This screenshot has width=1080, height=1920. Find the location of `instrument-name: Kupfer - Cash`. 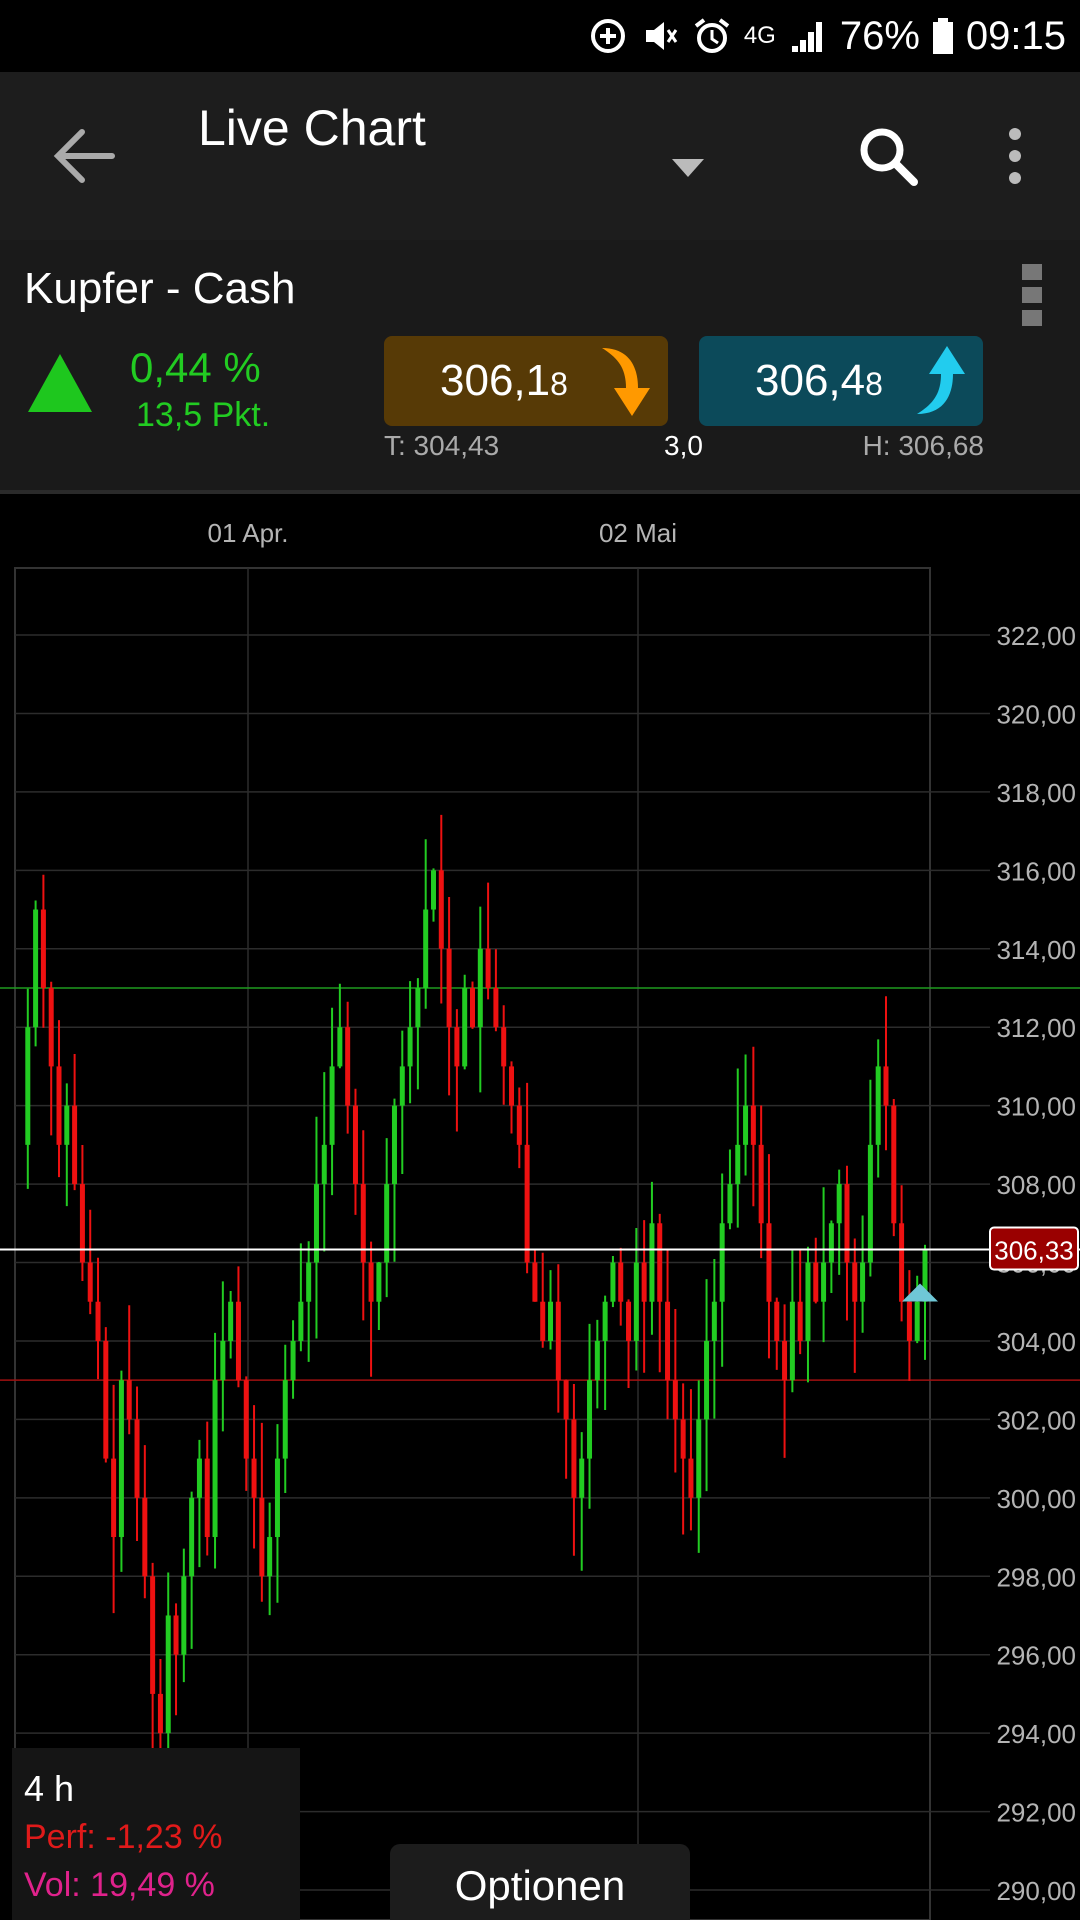

instrument-name: Kupfer - Cash is located at coordinates (160, 288).